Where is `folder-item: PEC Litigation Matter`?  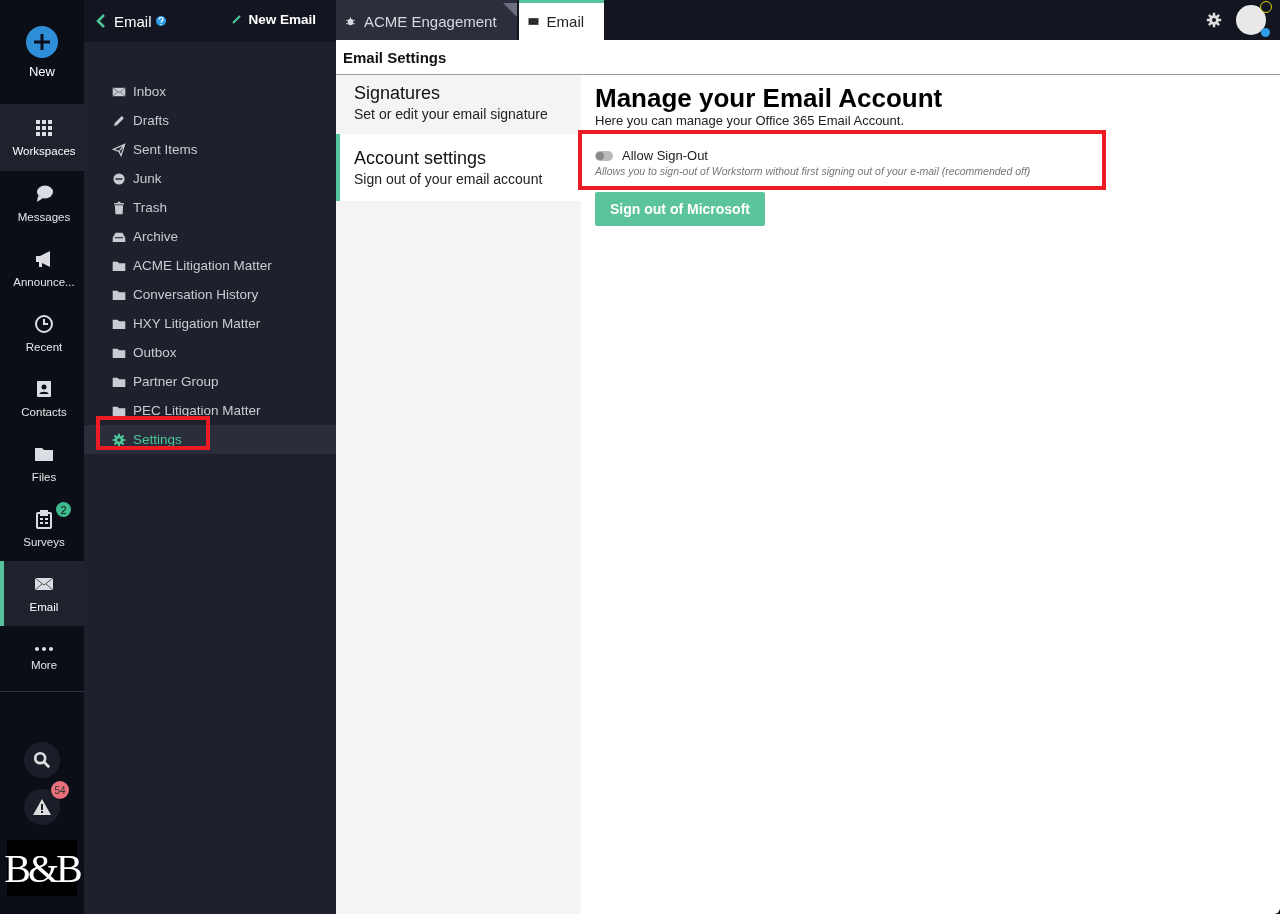
folder-item: PEC Litigation Matter is located at coordinates (210, 410).